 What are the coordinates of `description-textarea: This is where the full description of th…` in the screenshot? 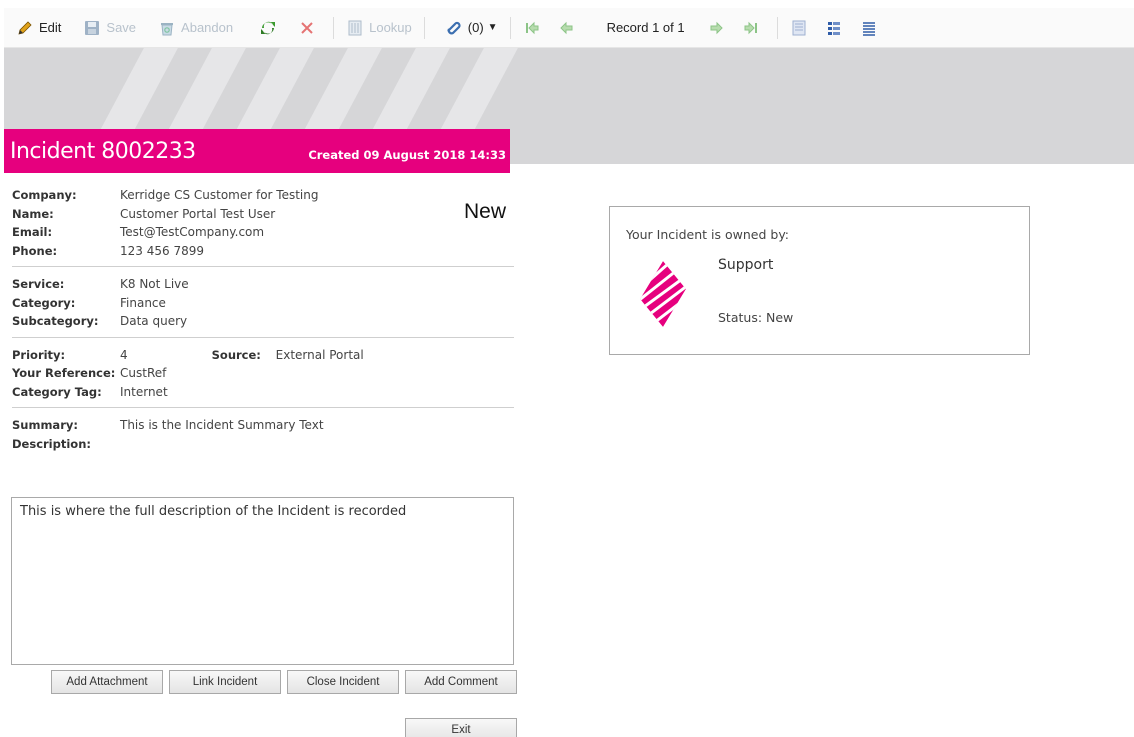 It's located at (262, 581).